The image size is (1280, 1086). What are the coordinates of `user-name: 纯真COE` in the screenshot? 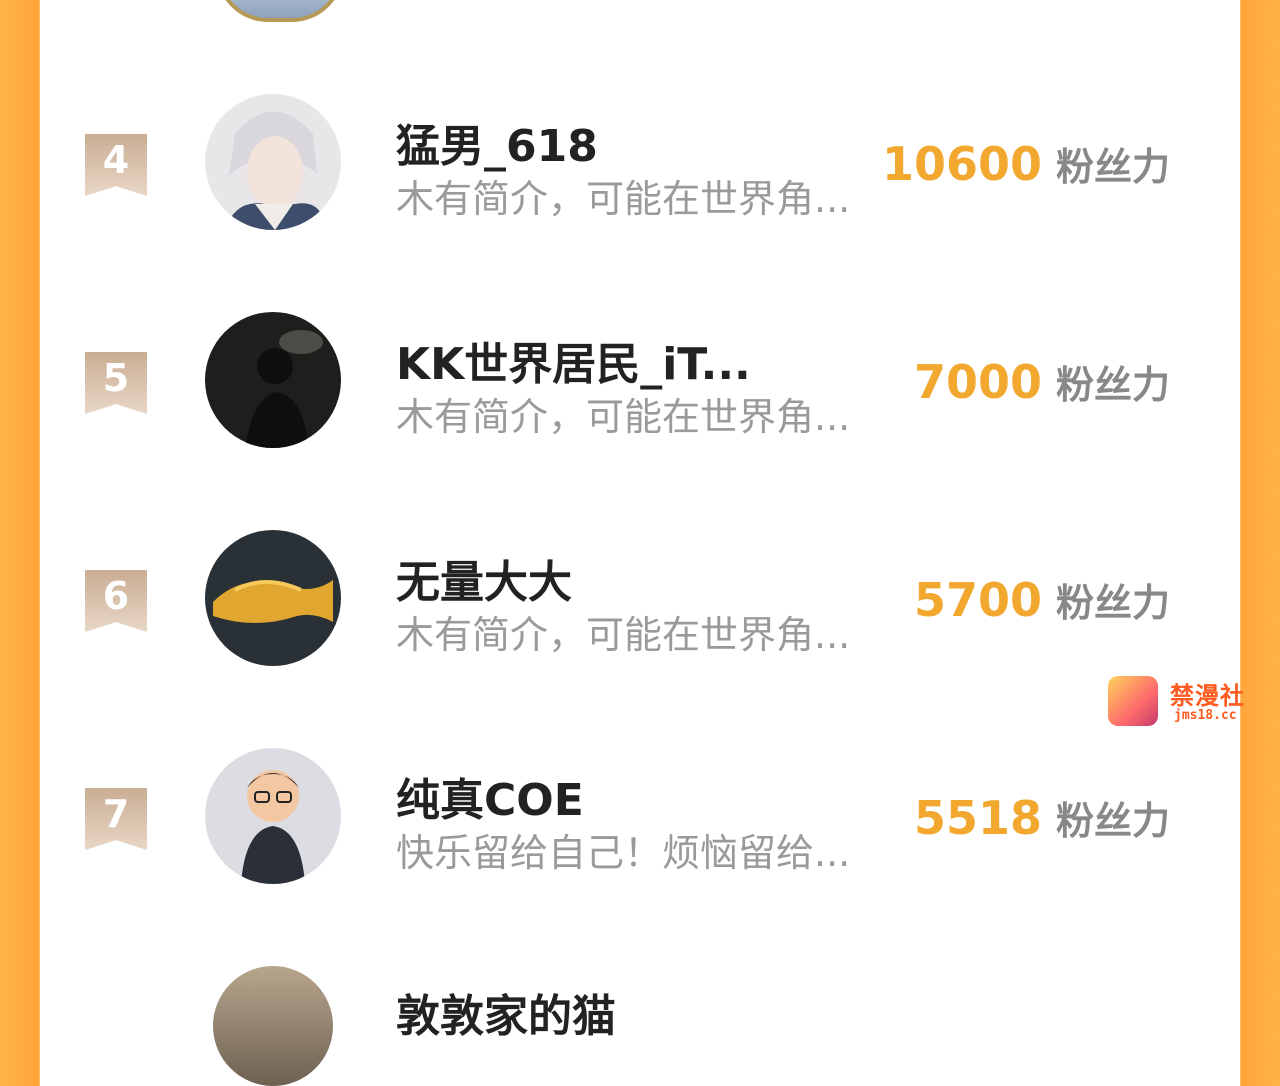 It's located at (490, 800).